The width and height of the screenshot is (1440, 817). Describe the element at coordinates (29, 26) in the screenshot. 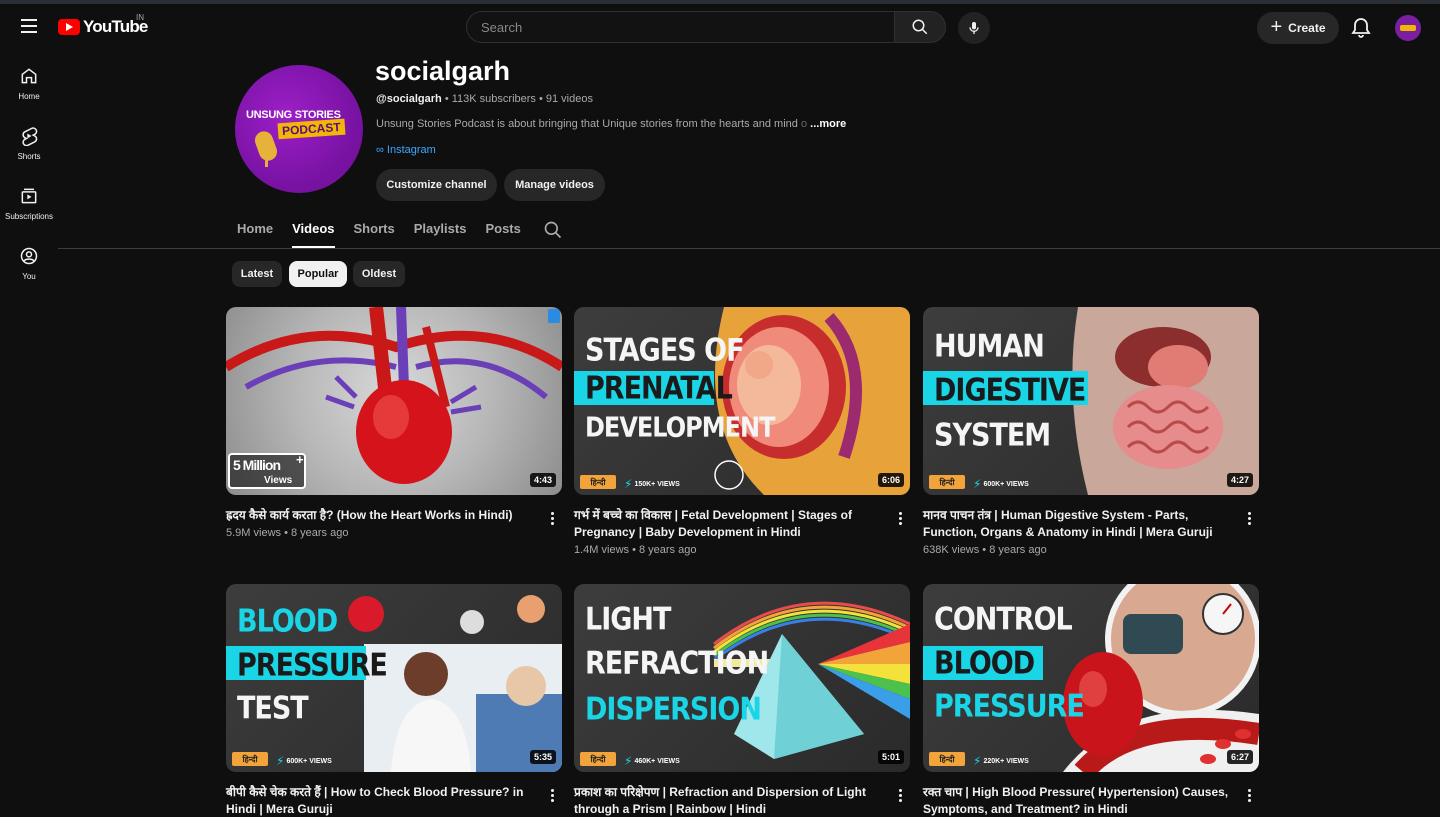

I see `menu-icon` at that location.